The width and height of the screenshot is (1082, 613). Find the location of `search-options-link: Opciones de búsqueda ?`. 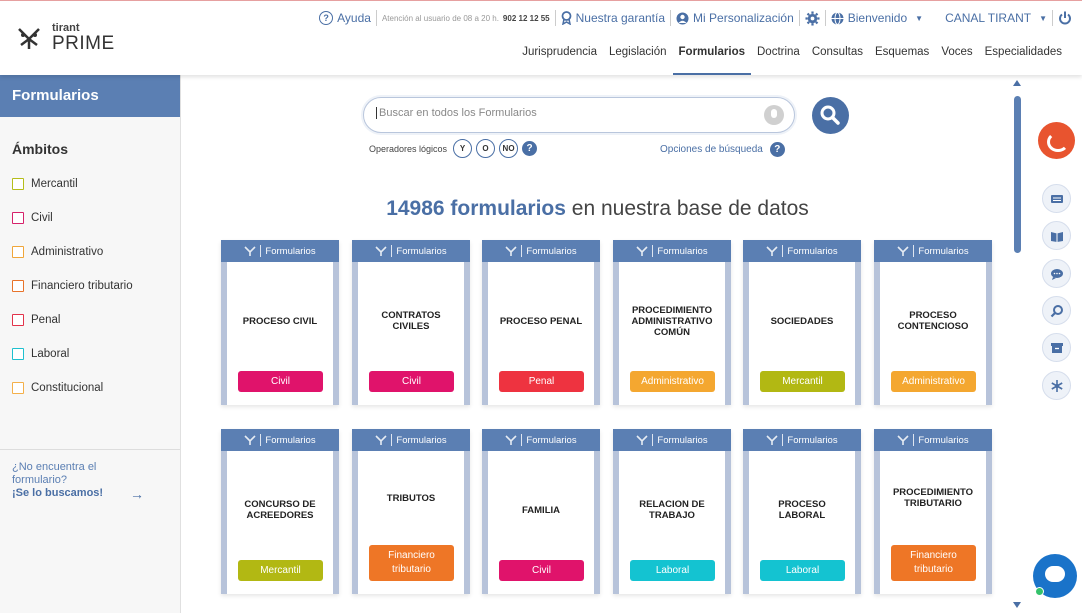

search-options-link: Opciones de búsqueda ? is located at coordinates (722, 149).